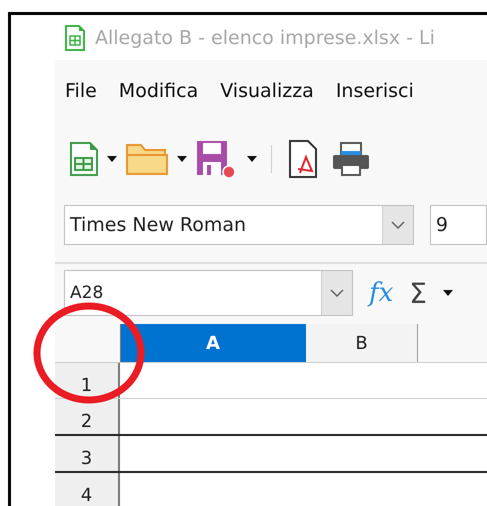 Image resolution: width=487 pixels, height=506 pixels. I want to click on font-name-field: Times New Roman, so click(239, 225).